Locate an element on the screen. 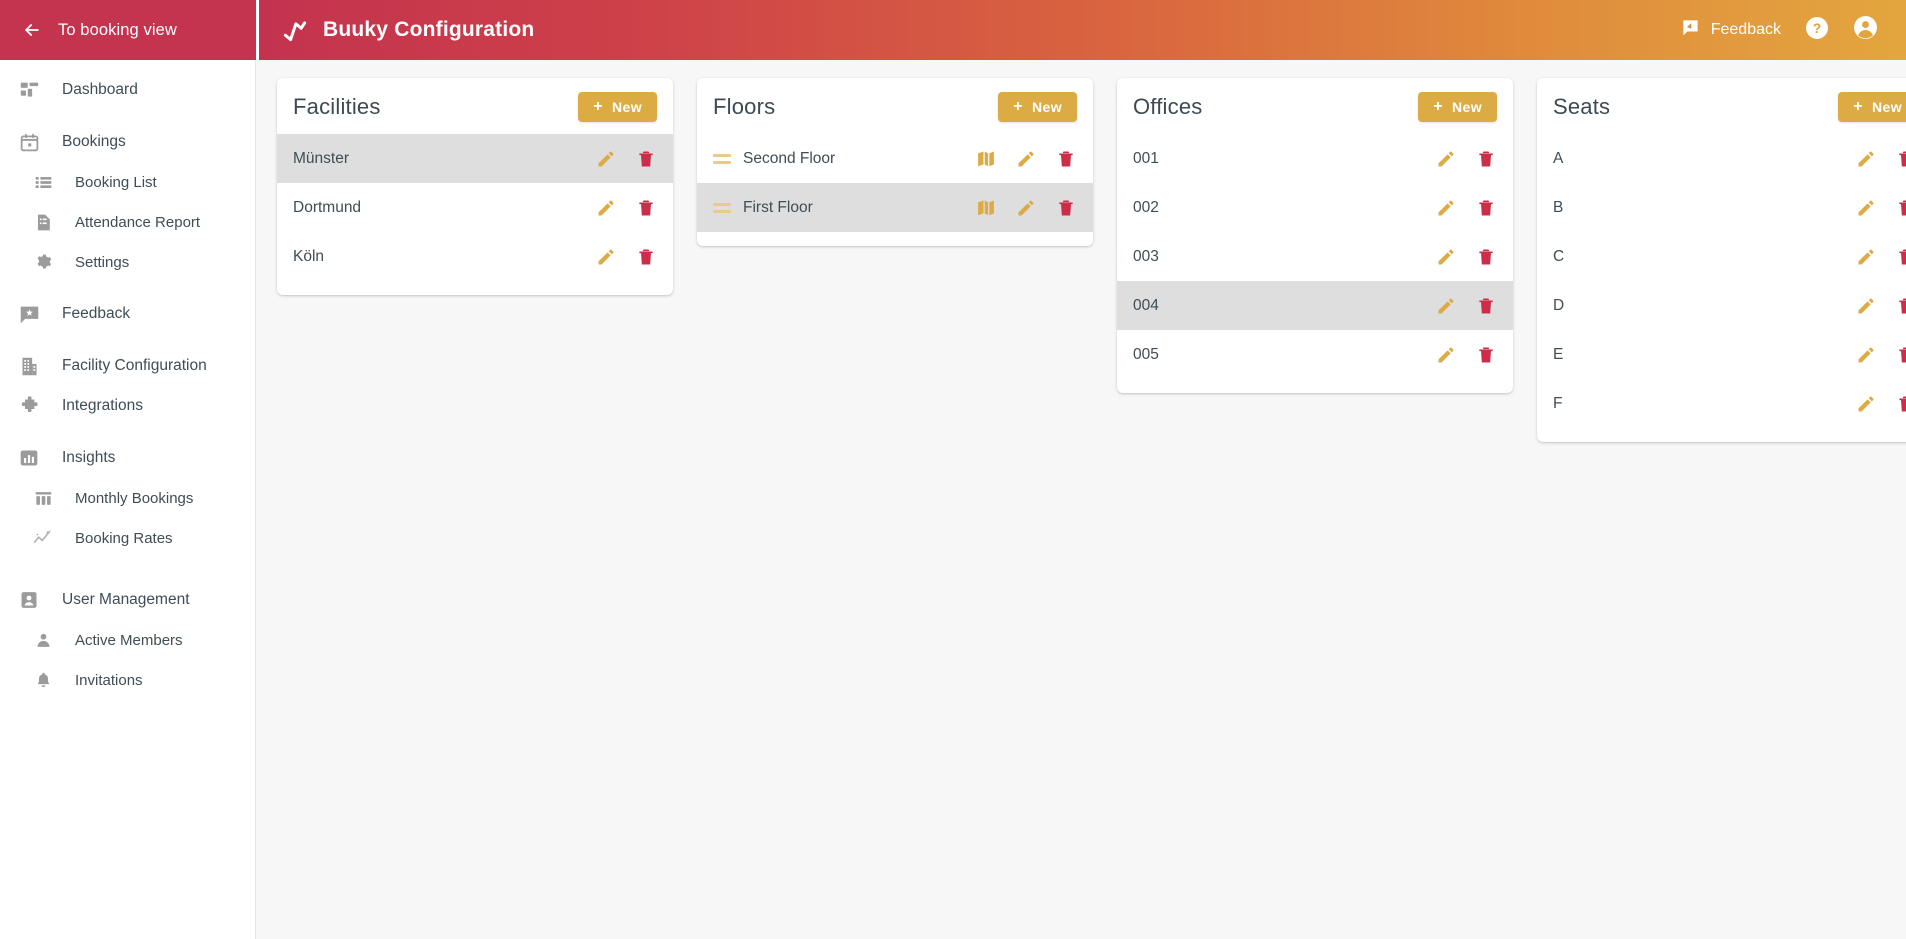 Image resolution: width=1906 pixels, height=939 pixels. seat-row: E is located at coordinates (1721, 354).